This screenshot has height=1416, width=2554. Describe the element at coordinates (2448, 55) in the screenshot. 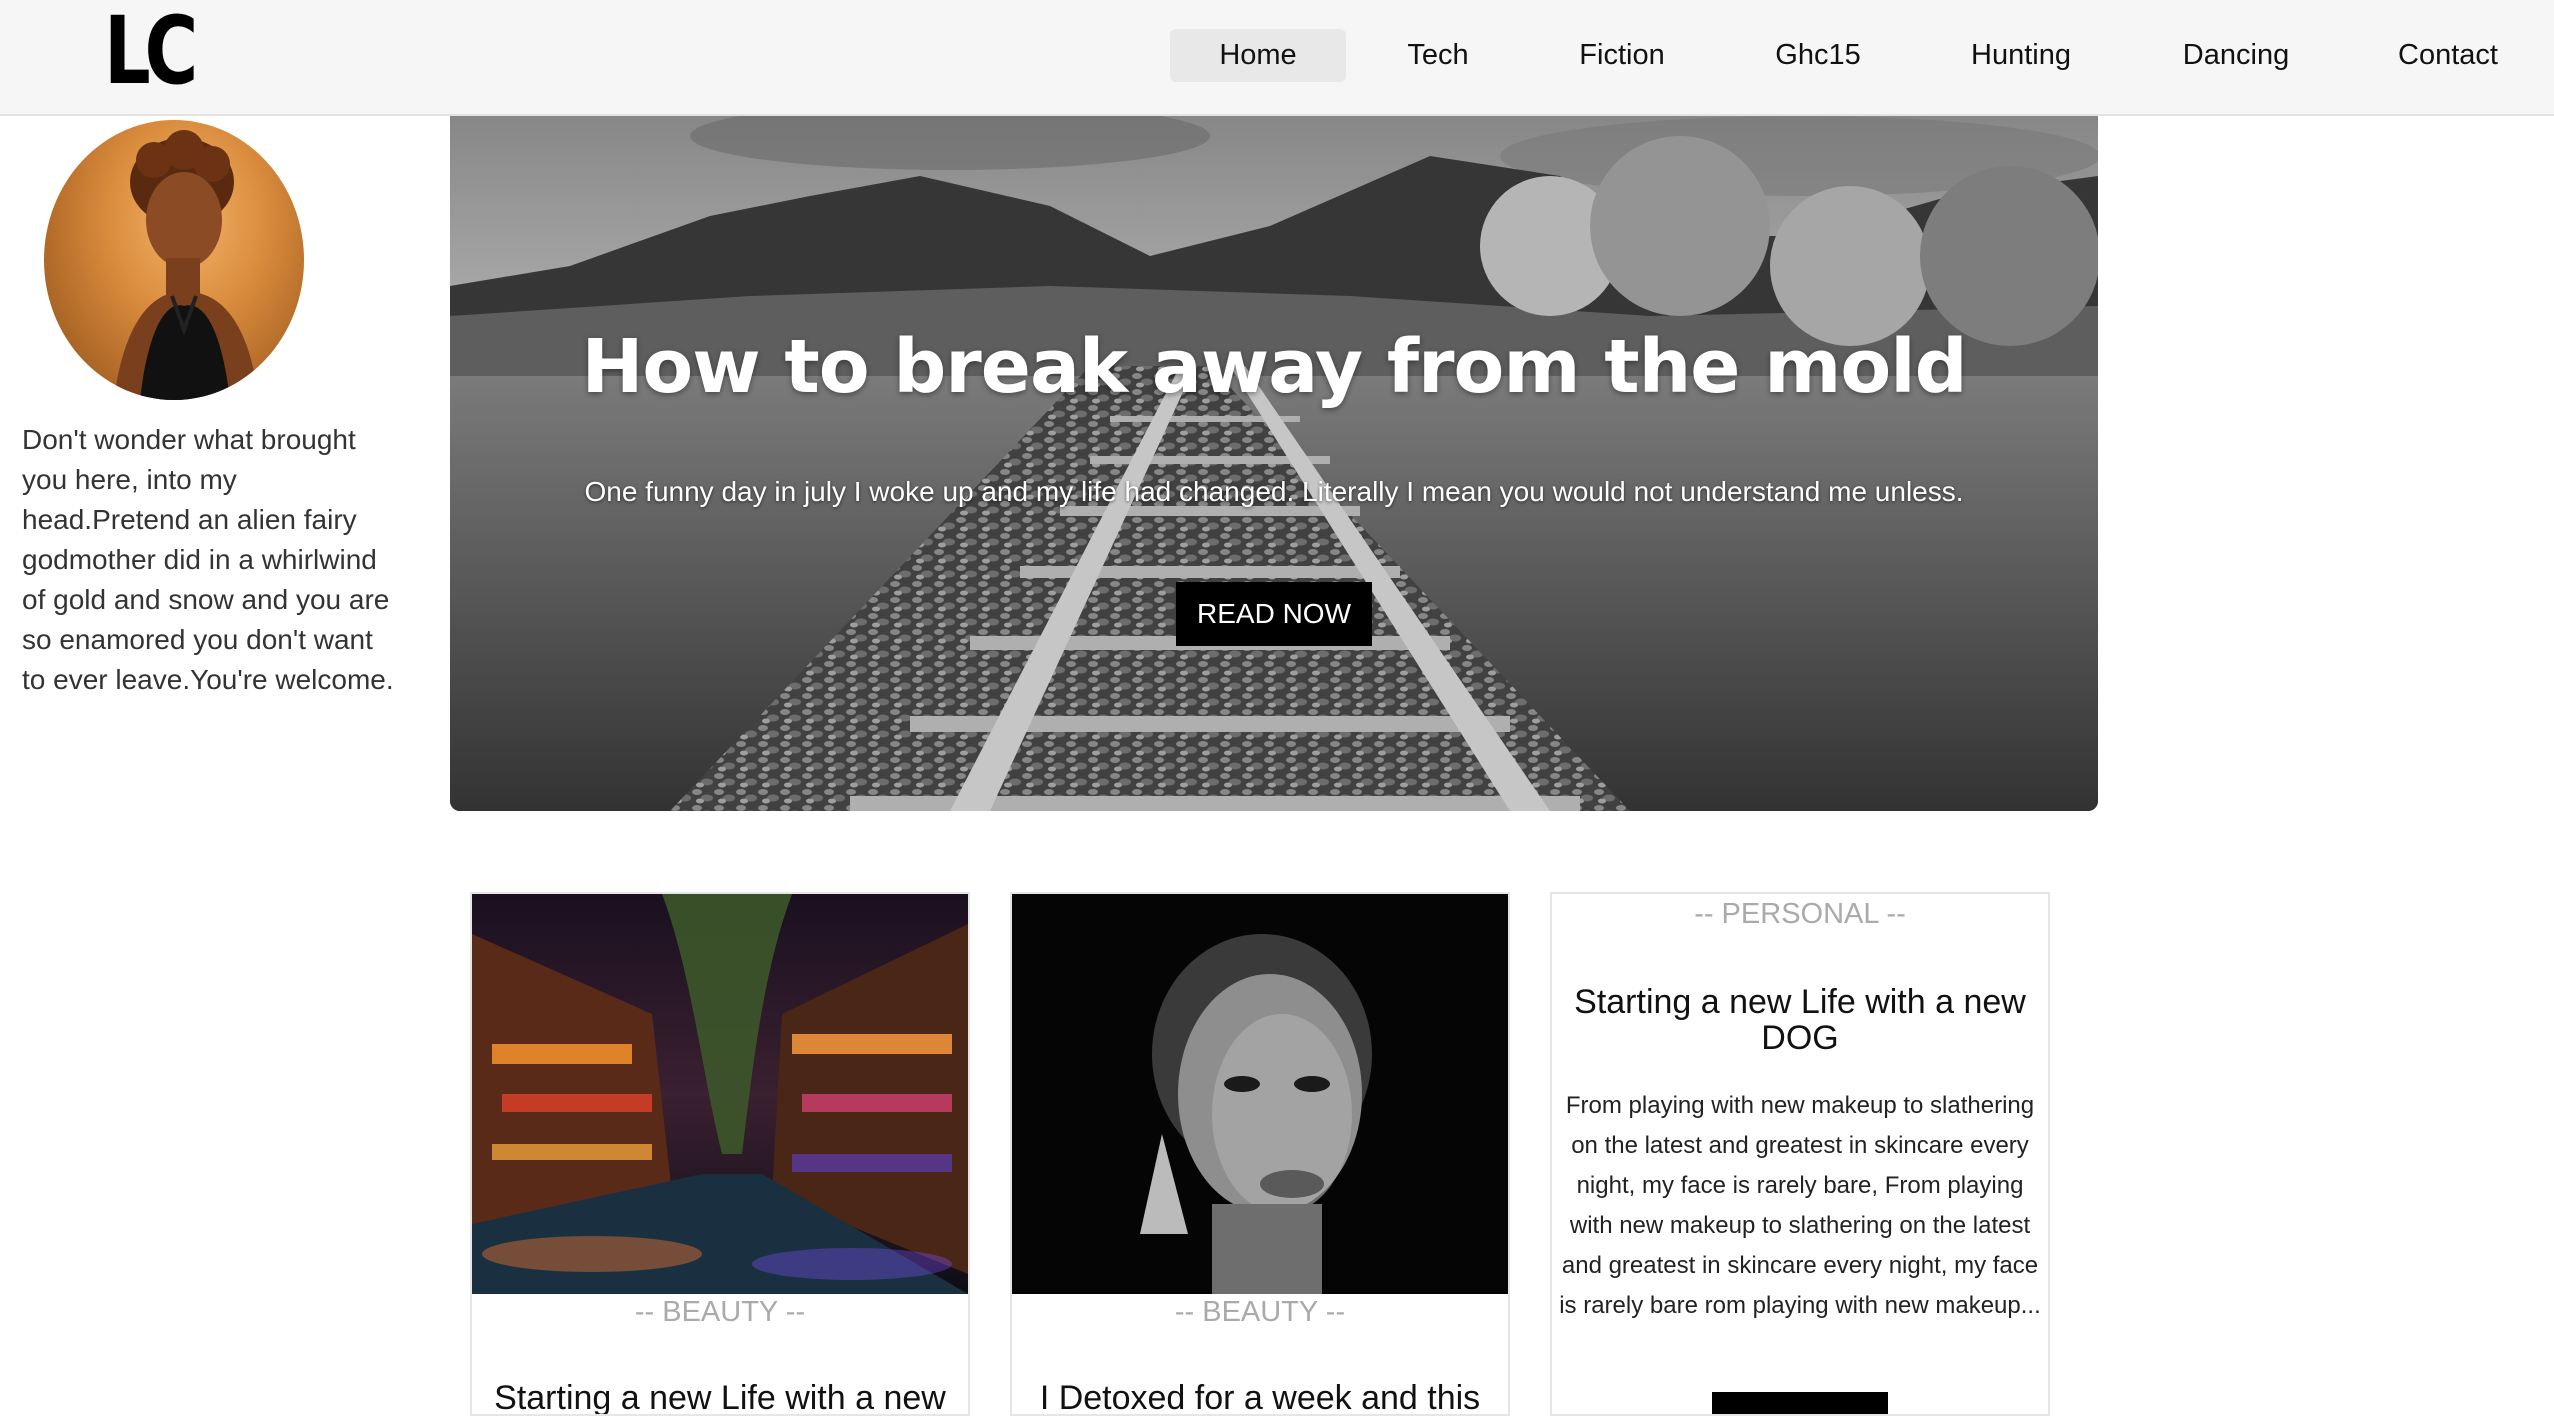

I see `nav-item-contact: Contact` at that location.